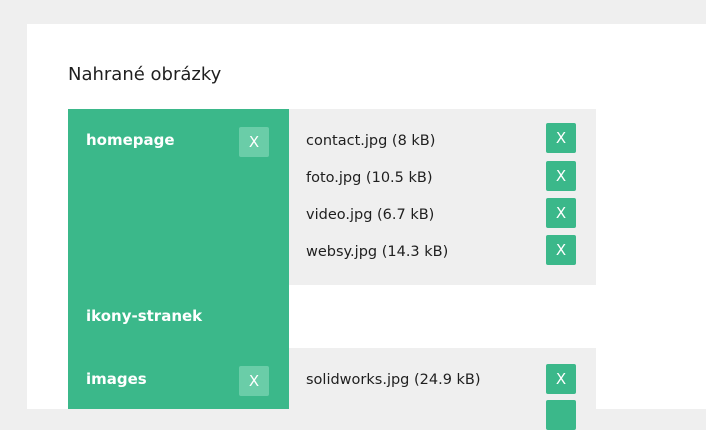 Image resolution: width=706 pixels, height=430 pixels. Describe the element at coordinates (254, 142) in the screenshot. I see `delete-folder-homepage-button: X` at that location.